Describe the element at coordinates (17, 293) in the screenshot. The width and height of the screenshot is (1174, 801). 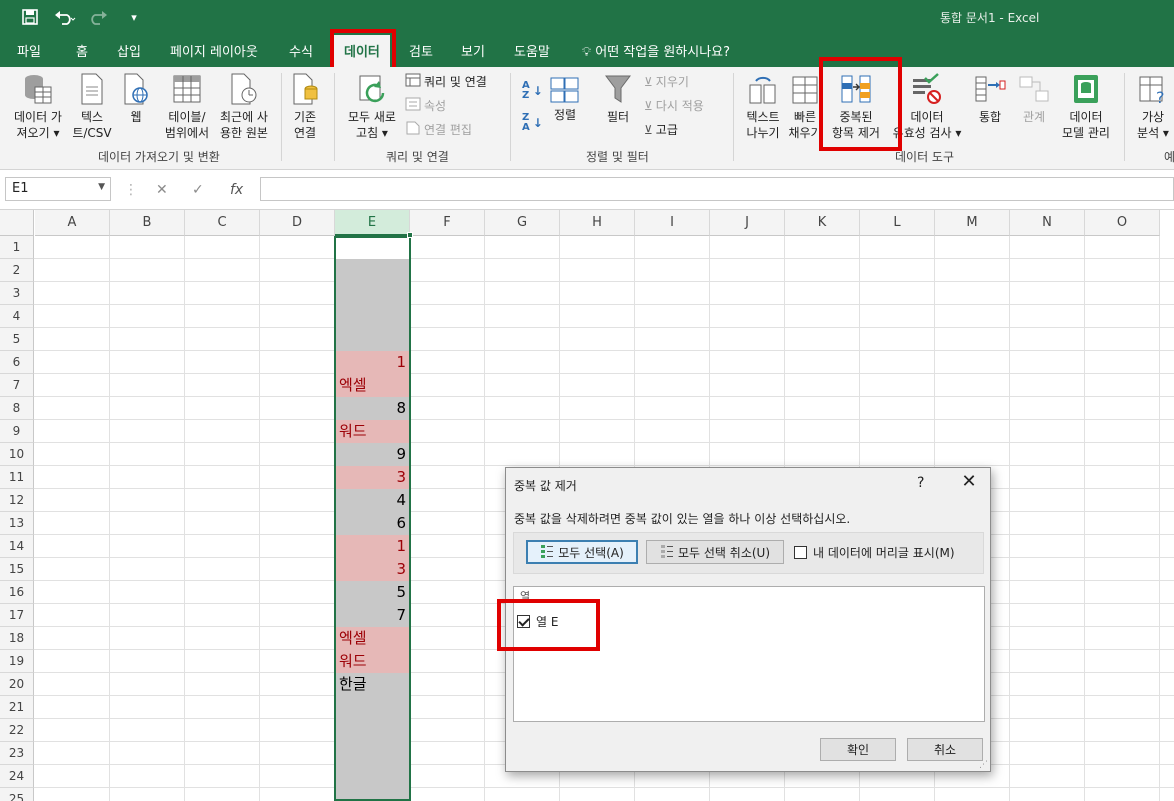
I see `row-header-3: 3` at that location.